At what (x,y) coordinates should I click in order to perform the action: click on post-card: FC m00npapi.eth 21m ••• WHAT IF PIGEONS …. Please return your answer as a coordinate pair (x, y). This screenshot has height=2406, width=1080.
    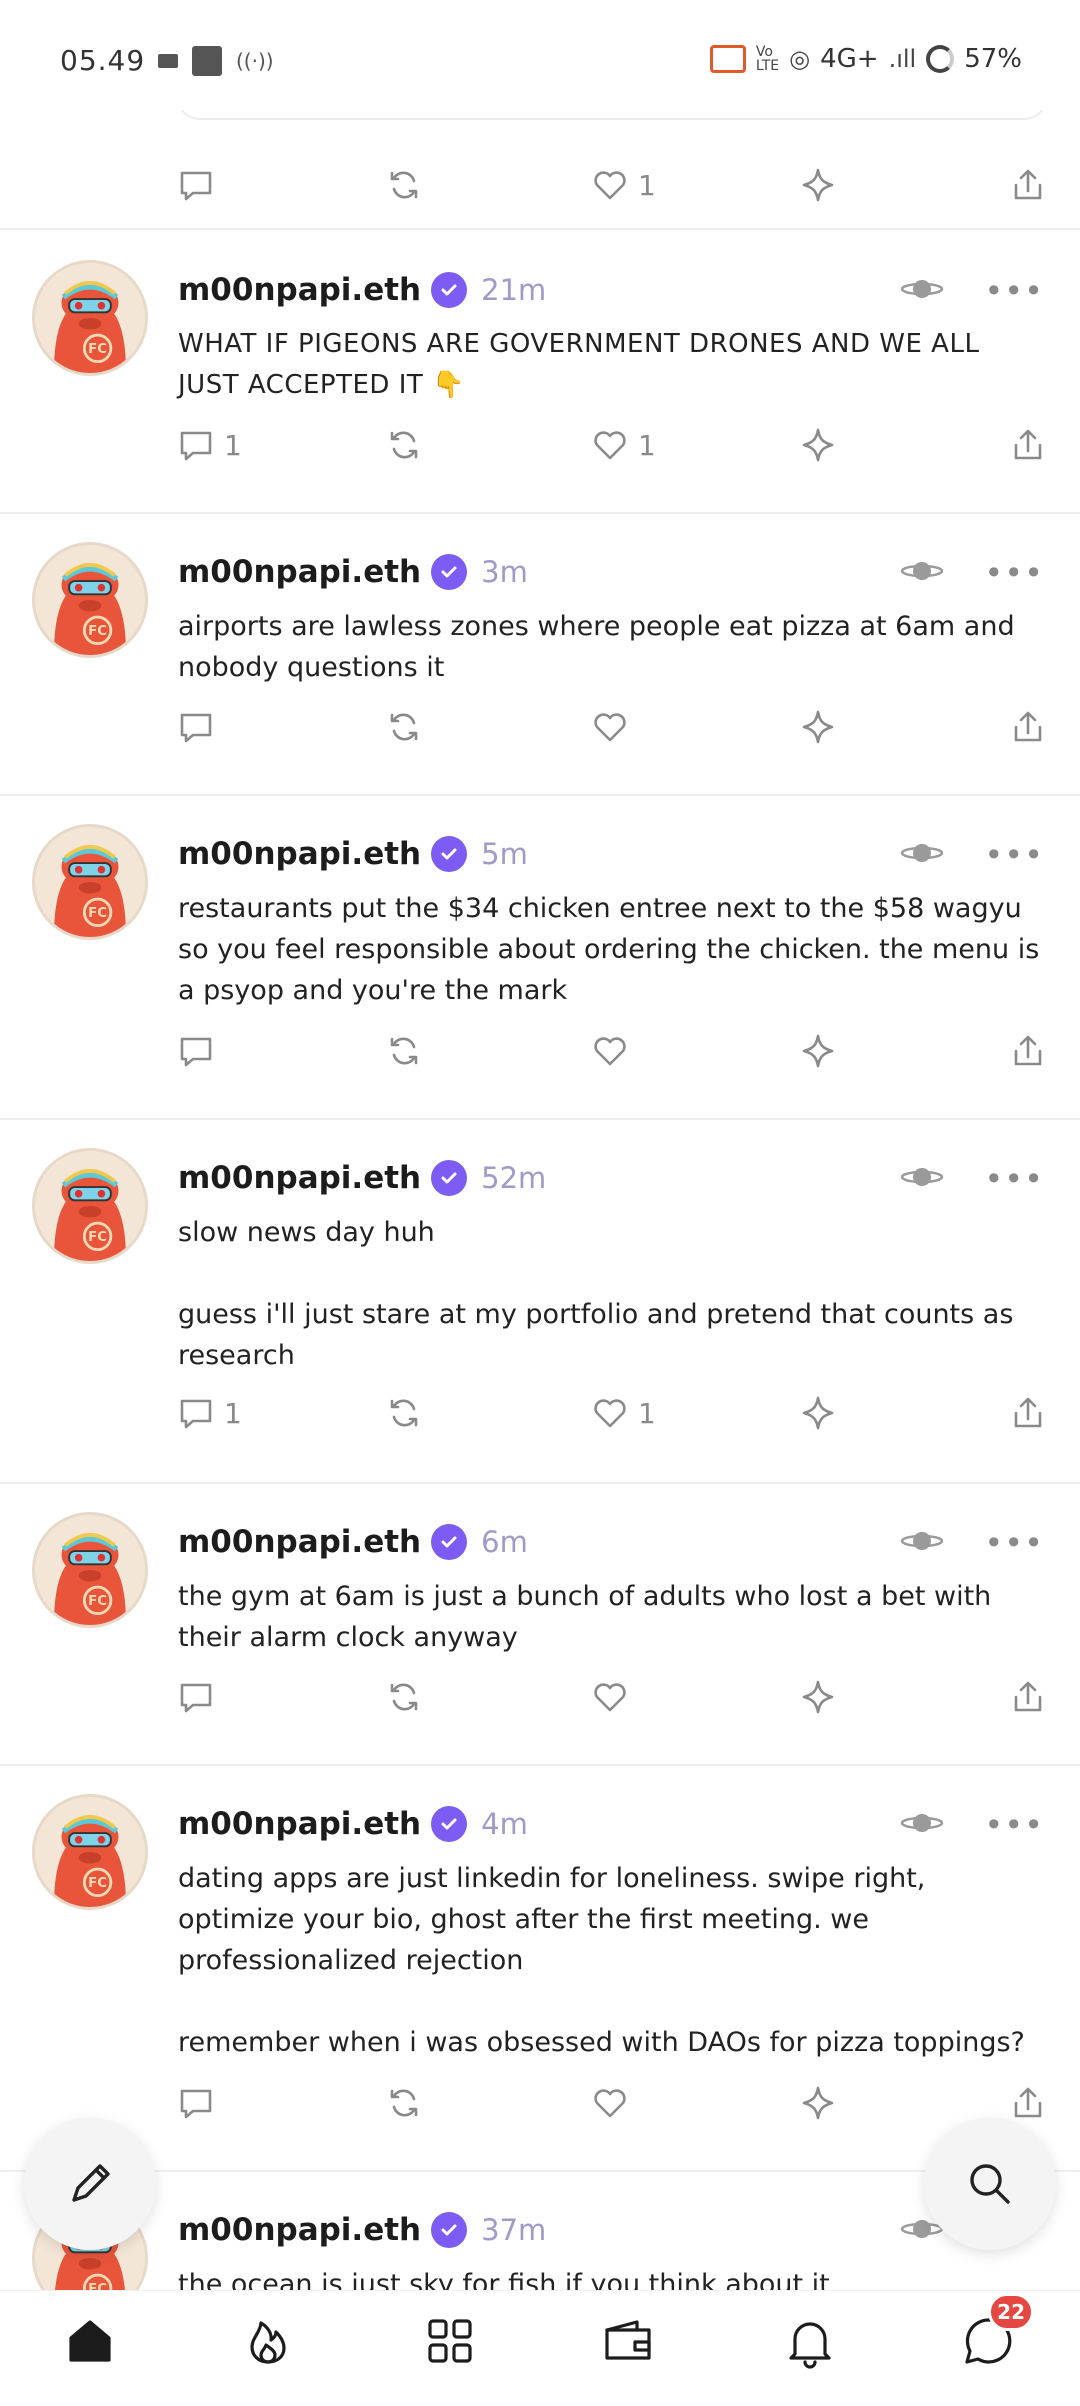
    Looking at the image, I should click on (540, 373).